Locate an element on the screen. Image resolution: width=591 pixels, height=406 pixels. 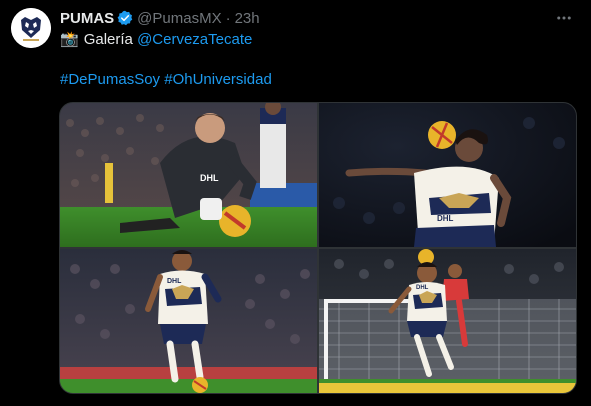
author-handle: @PumasMX is located at coordinates (179, 18).